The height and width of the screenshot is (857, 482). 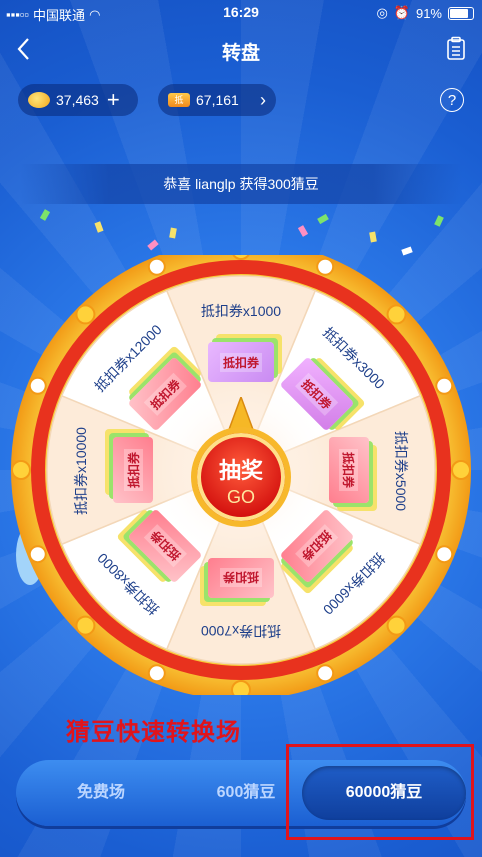 I want to click on winner-marquee: 恭喜 lianglp 获得300猜豆, so click(x=241, y=184).